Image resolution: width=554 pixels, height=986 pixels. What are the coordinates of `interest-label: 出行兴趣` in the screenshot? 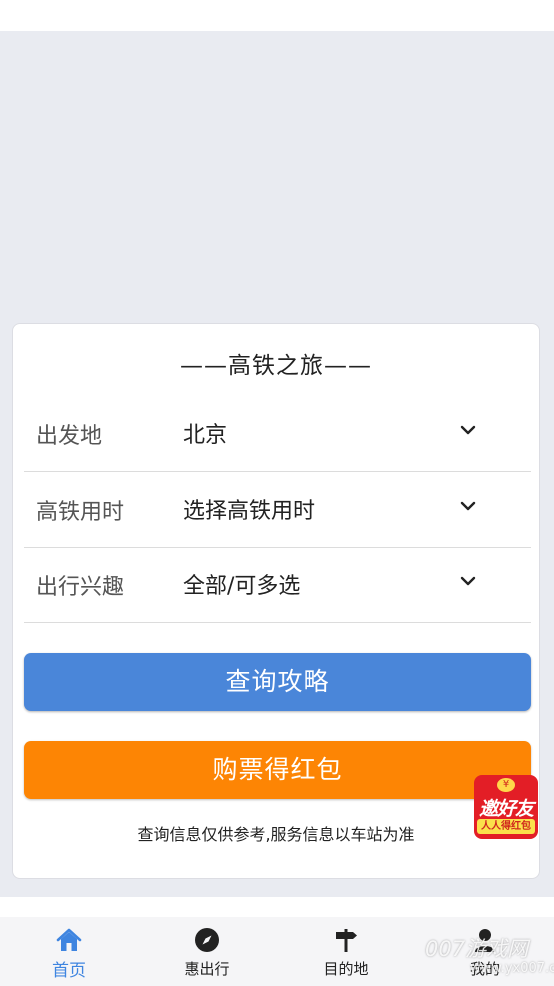 It's located at (80, 587).